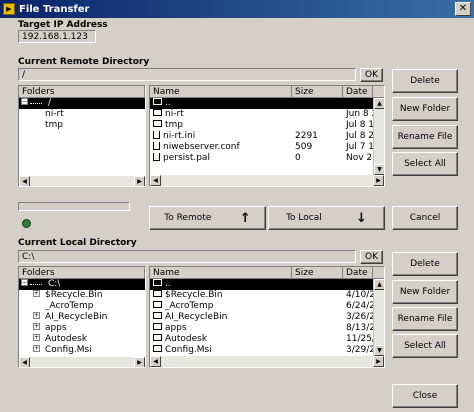 The height and width of the screenshot is (412, 474). I want to click on tree-node: − /, so click(82, 103).